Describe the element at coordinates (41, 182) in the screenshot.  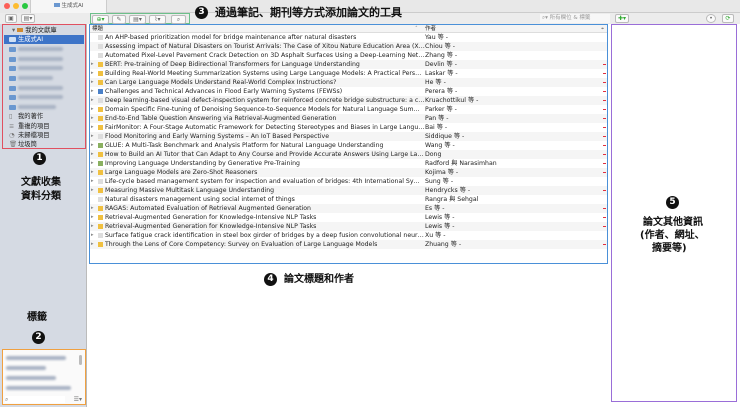
I see `annotation-collections-1: 文獻收集` at that location.